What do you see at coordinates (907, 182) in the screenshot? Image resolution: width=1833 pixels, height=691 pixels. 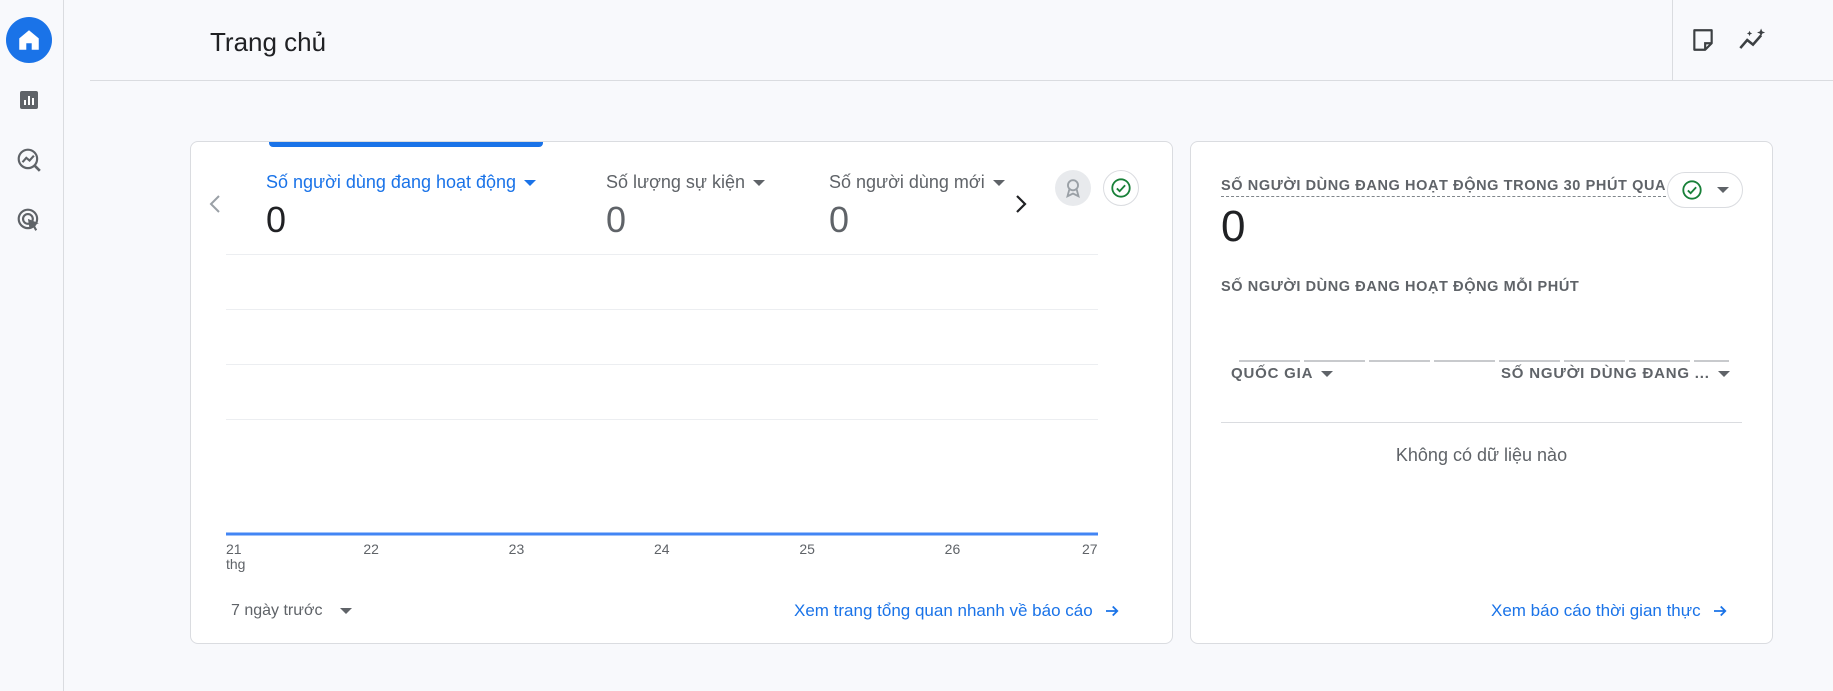 I see `metric-label: Số người dùng mới` at bounding box center [907, 182].